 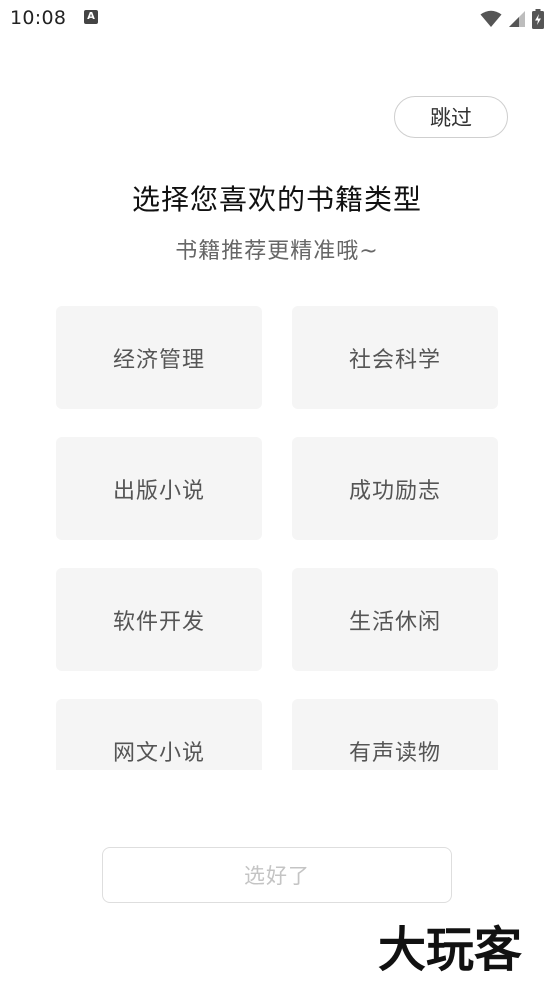 I want to click on category-tile-self-help: 成功励志, so click(x=395, y=488).